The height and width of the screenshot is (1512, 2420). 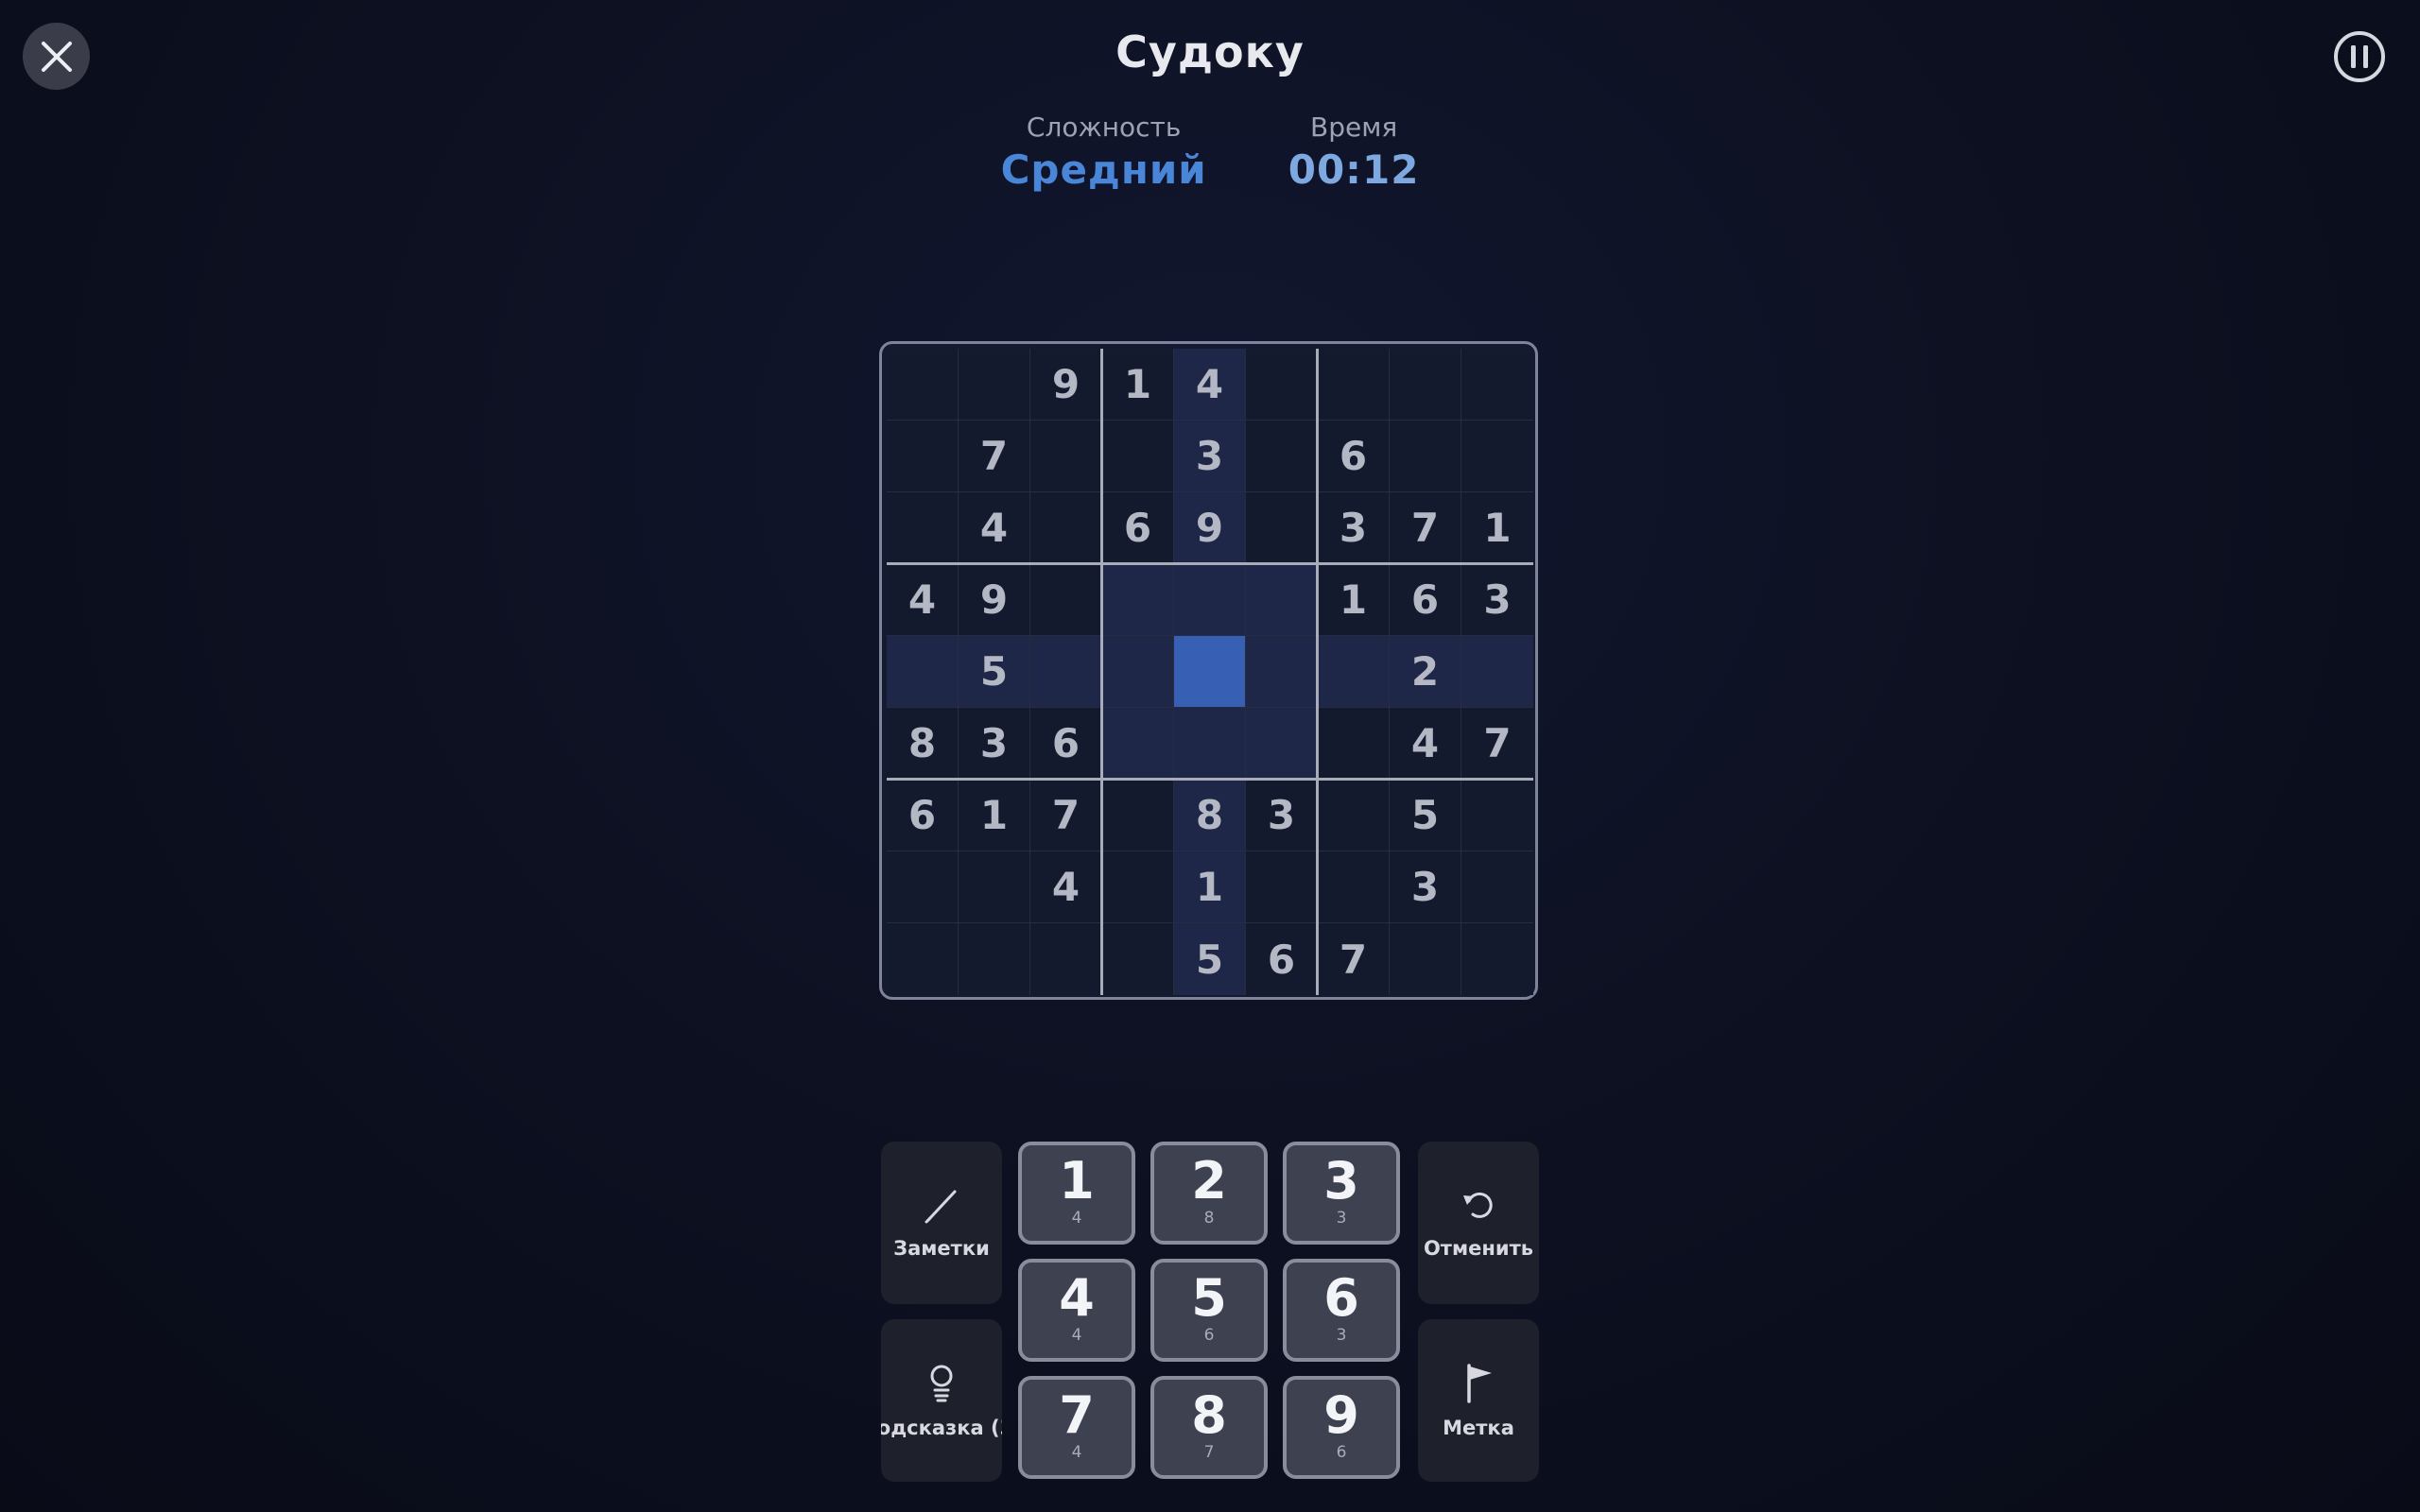 What do you see at coordinates (1138, 959) in the screenshot?
I see `sudoku-cell-r9-c4` at bounding box center [1138, 959].